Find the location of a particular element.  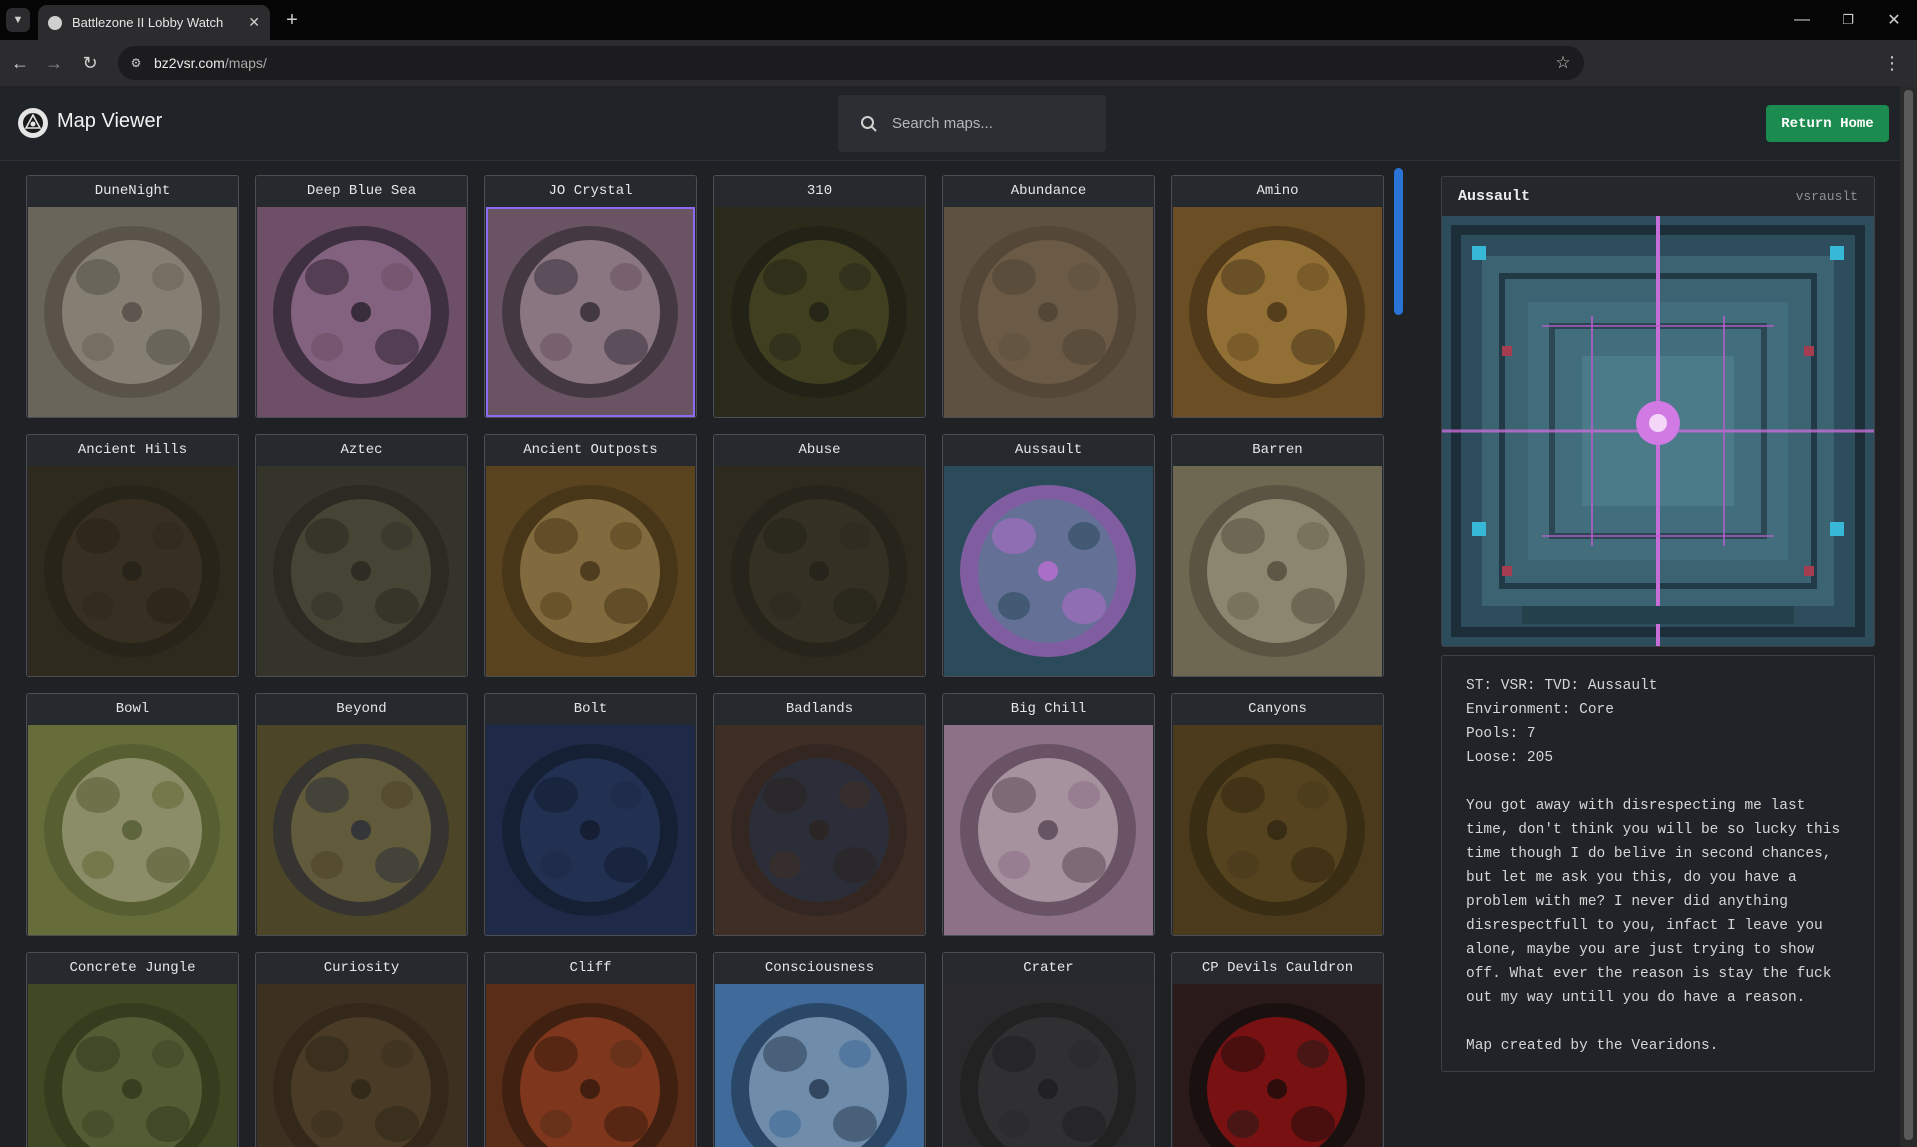

map-card-name: Aztec is located at coordinates (361, 450).